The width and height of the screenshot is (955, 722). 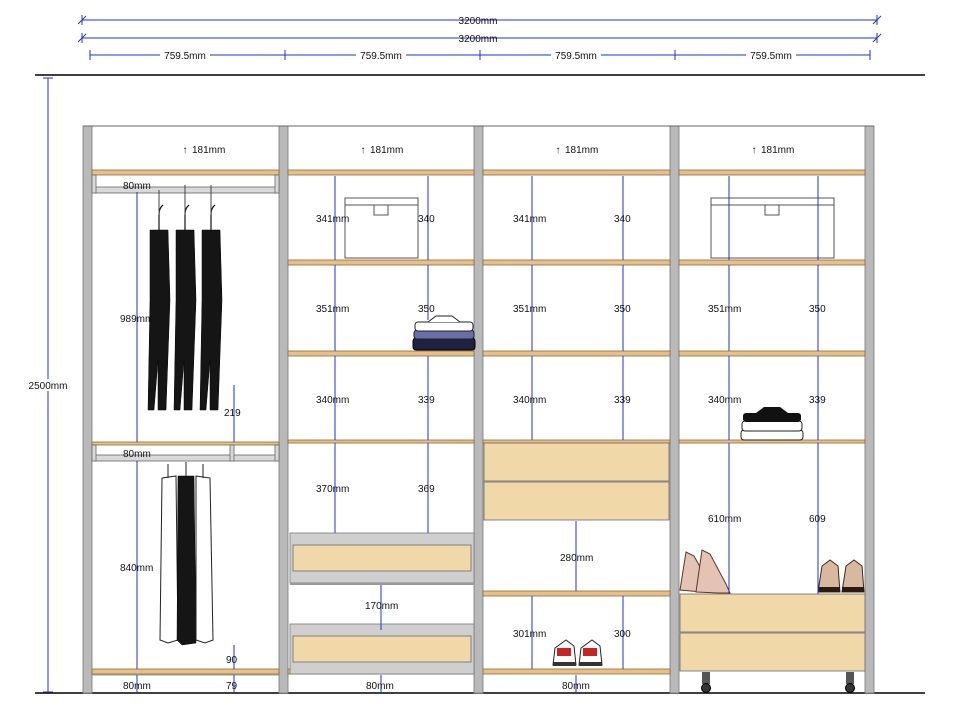 I want to click on top-clearance-label-3: 181mm, so click(x=581, y=150).